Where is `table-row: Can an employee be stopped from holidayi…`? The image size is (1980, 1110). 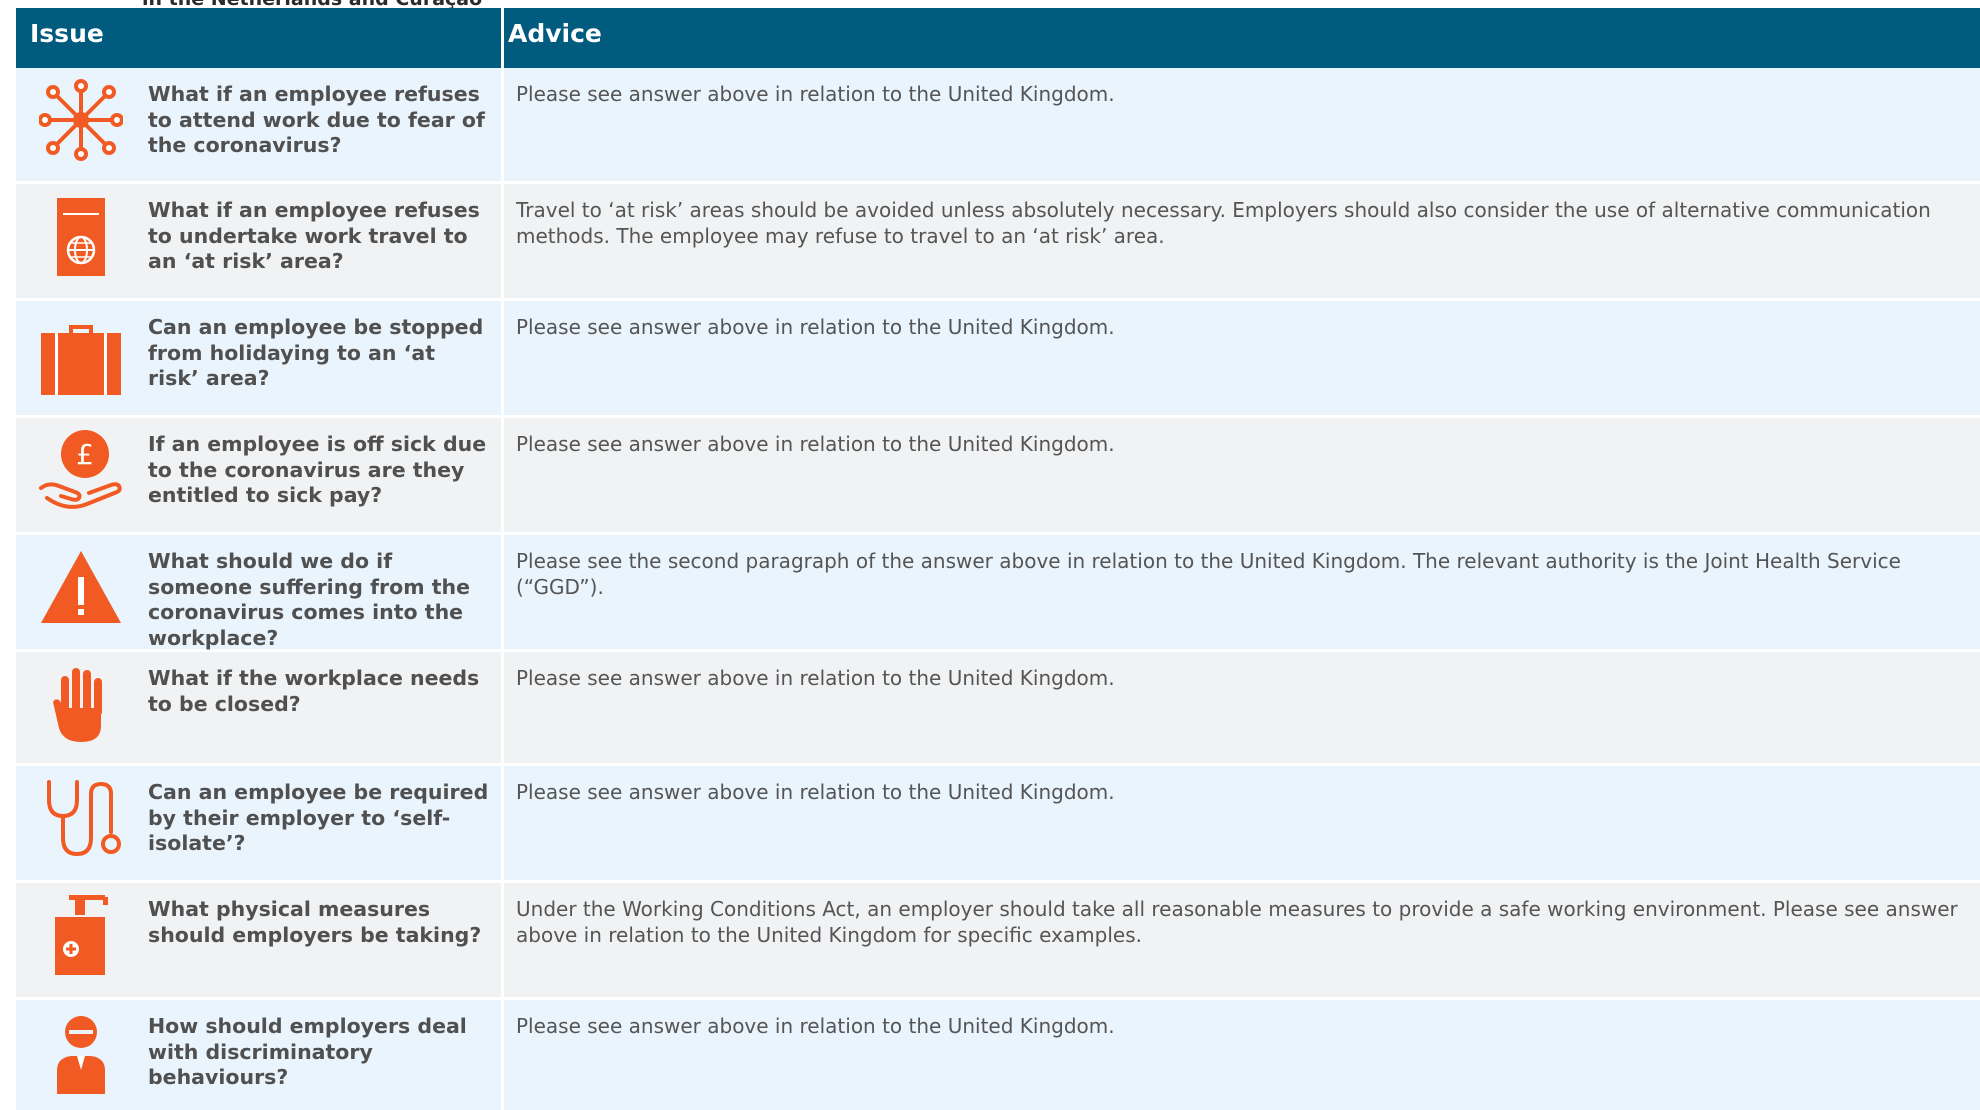
table-row: Can an employee be stopped from holidayi… is located at coordinates (998, 359).